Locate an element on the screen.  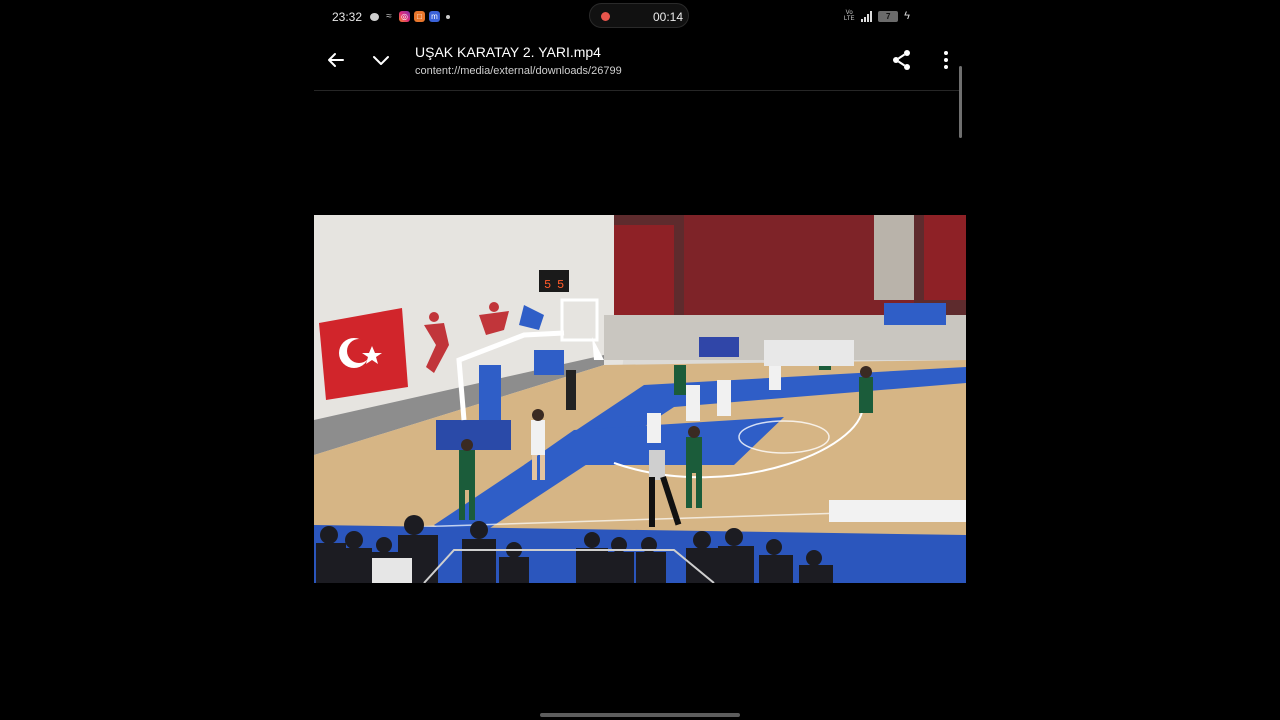
appbar-divider is located at coordinates (637, 90).